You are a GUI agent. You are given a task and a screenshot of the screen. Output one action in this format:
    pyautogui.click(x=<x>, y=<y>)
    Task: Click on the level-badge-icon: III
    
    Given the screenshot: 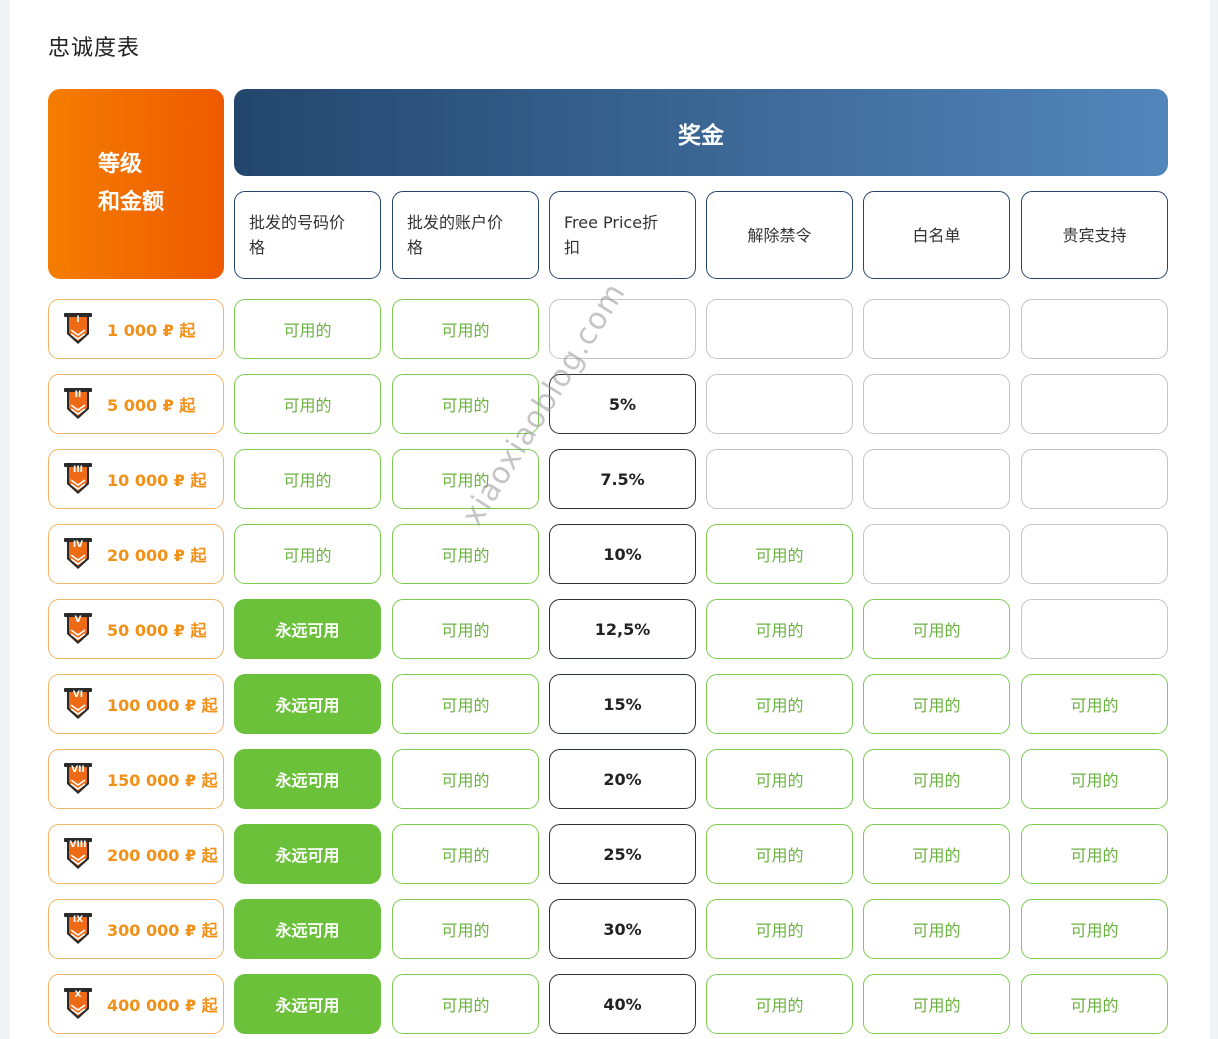 What is the action you would take?
    pyautogui.click(x=78, y=479)
    